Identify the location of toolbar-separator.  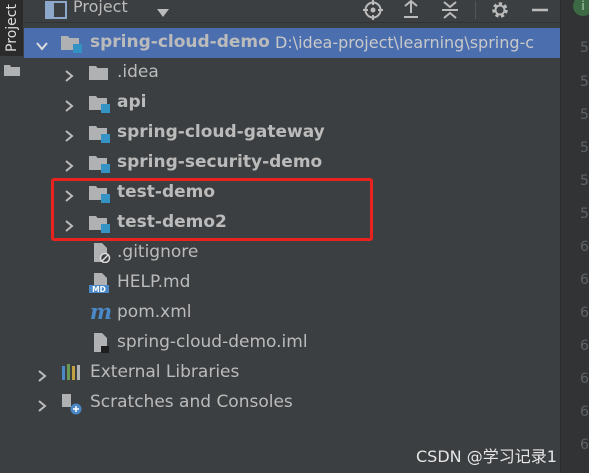
(475, 10).